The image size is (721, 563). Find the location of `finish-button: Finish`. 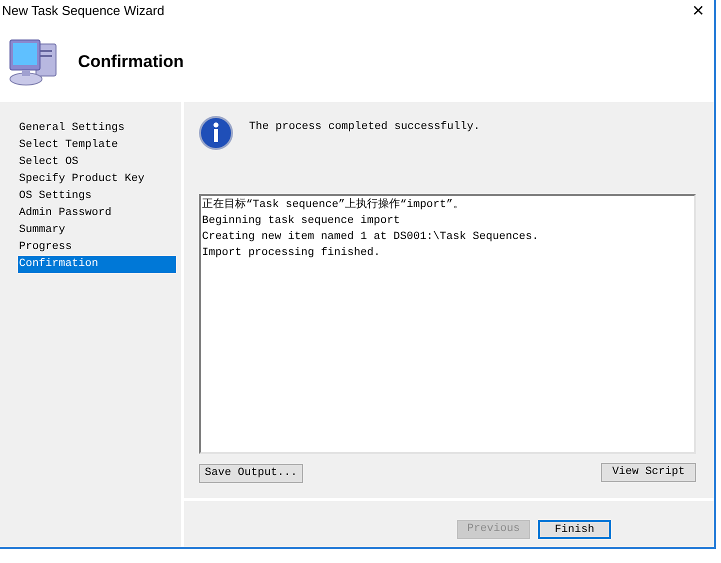

finish-button: Finish is located at coordinates (574, 529).